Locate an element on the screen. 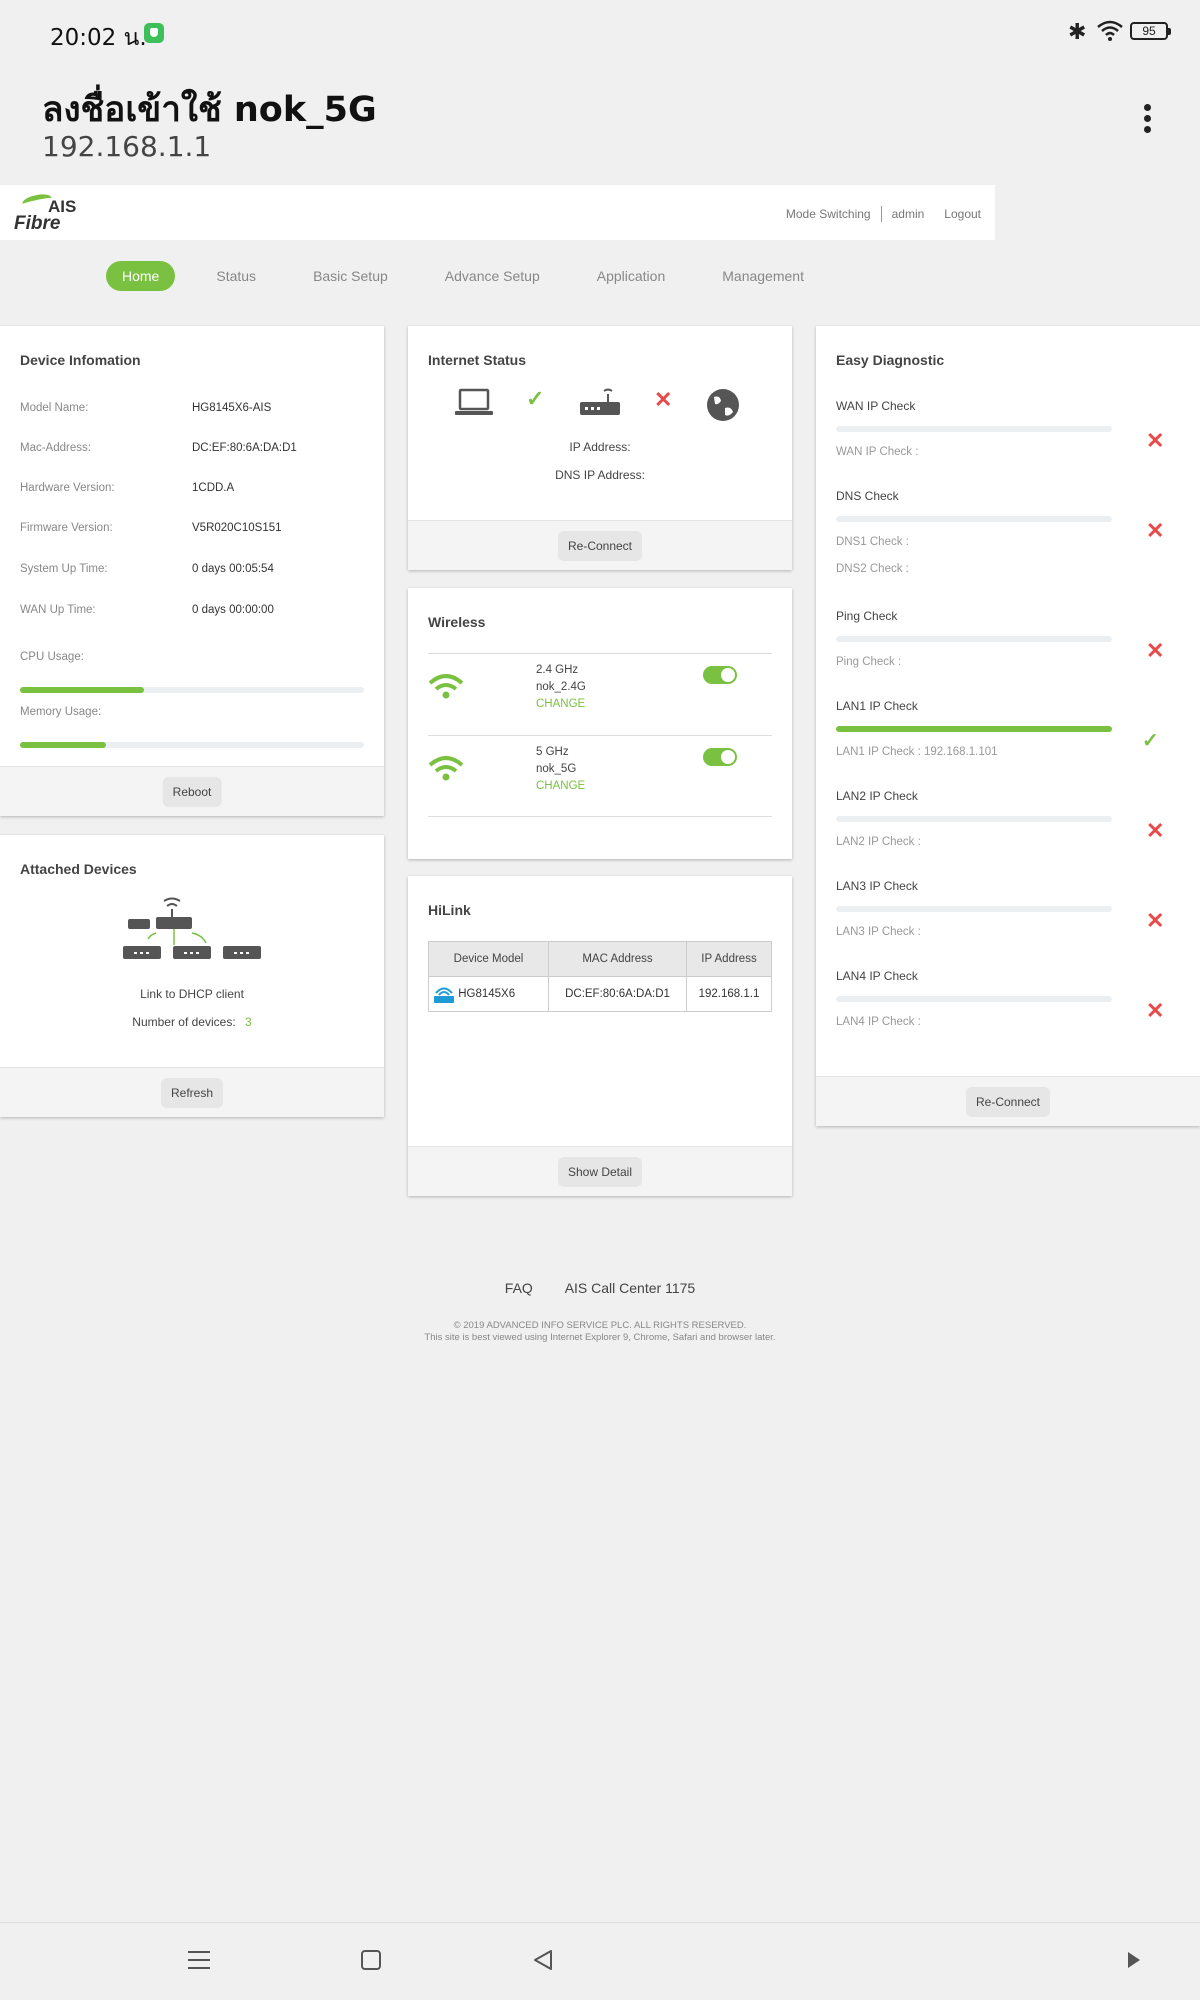  wireless-band-info: 5 GHz nok_5G CHANGE is located at coordinates (560, 769).